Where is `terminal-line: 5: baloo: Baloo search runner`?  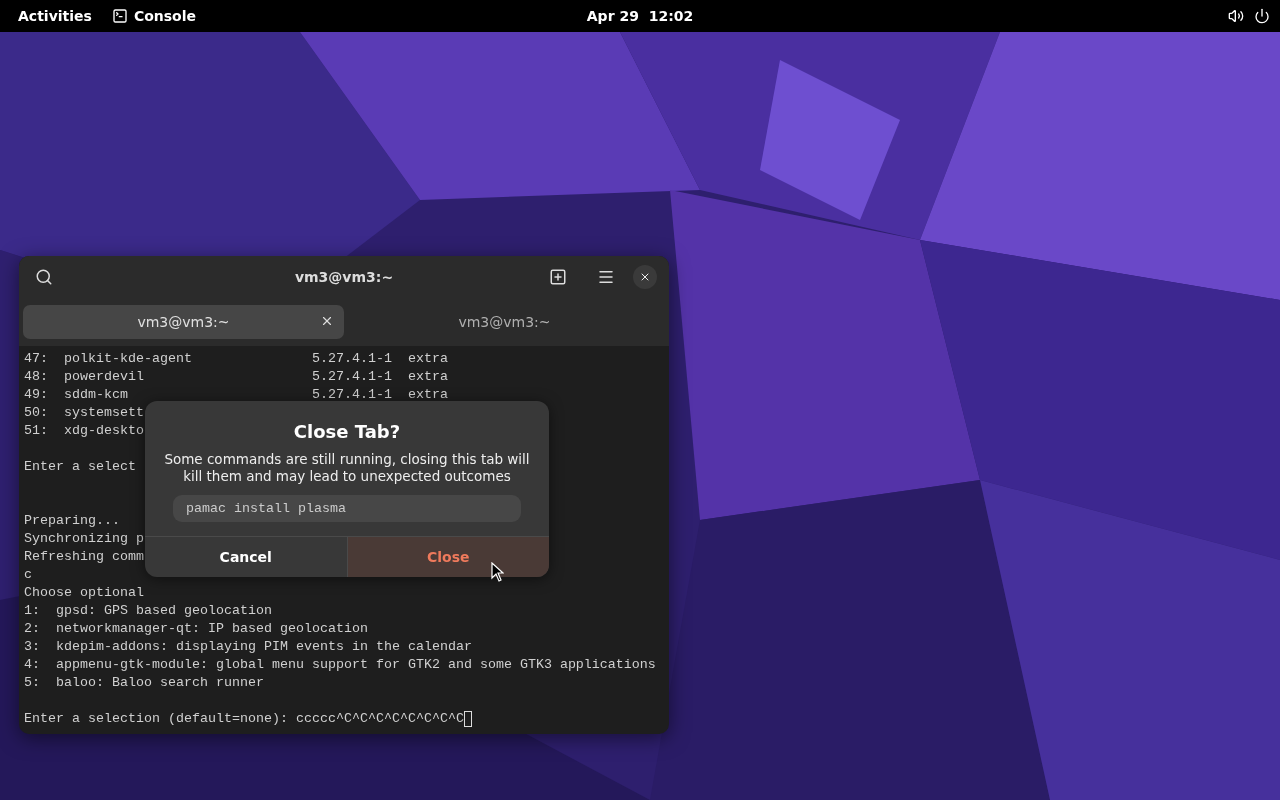
terminal-line: 5: baloo: Baloo search runner is located at coordinates (144, 683).